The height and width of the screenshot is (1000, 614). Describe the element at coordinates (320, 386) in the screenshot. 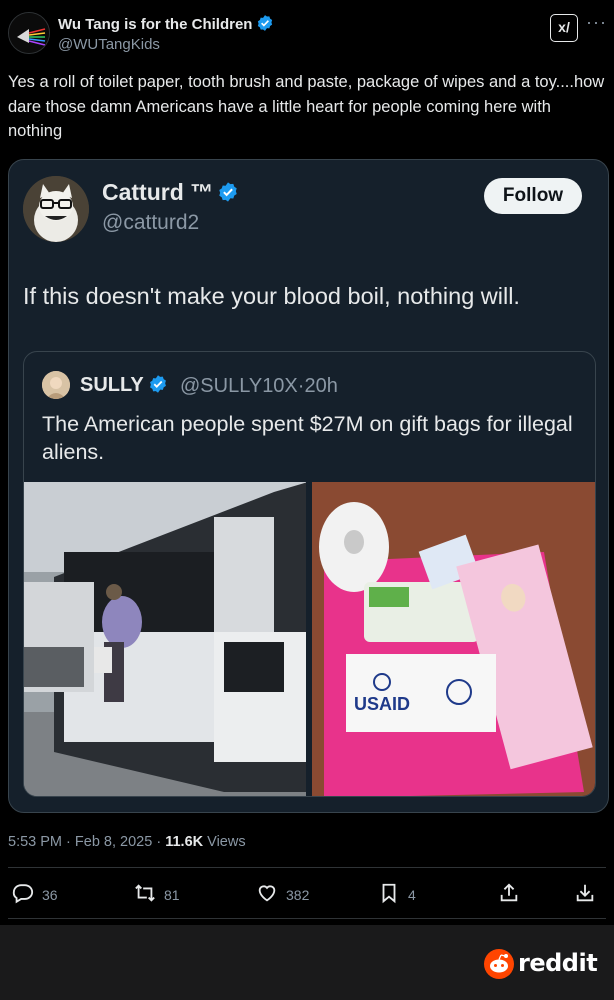

I see `sully-time: 20h` at that location.